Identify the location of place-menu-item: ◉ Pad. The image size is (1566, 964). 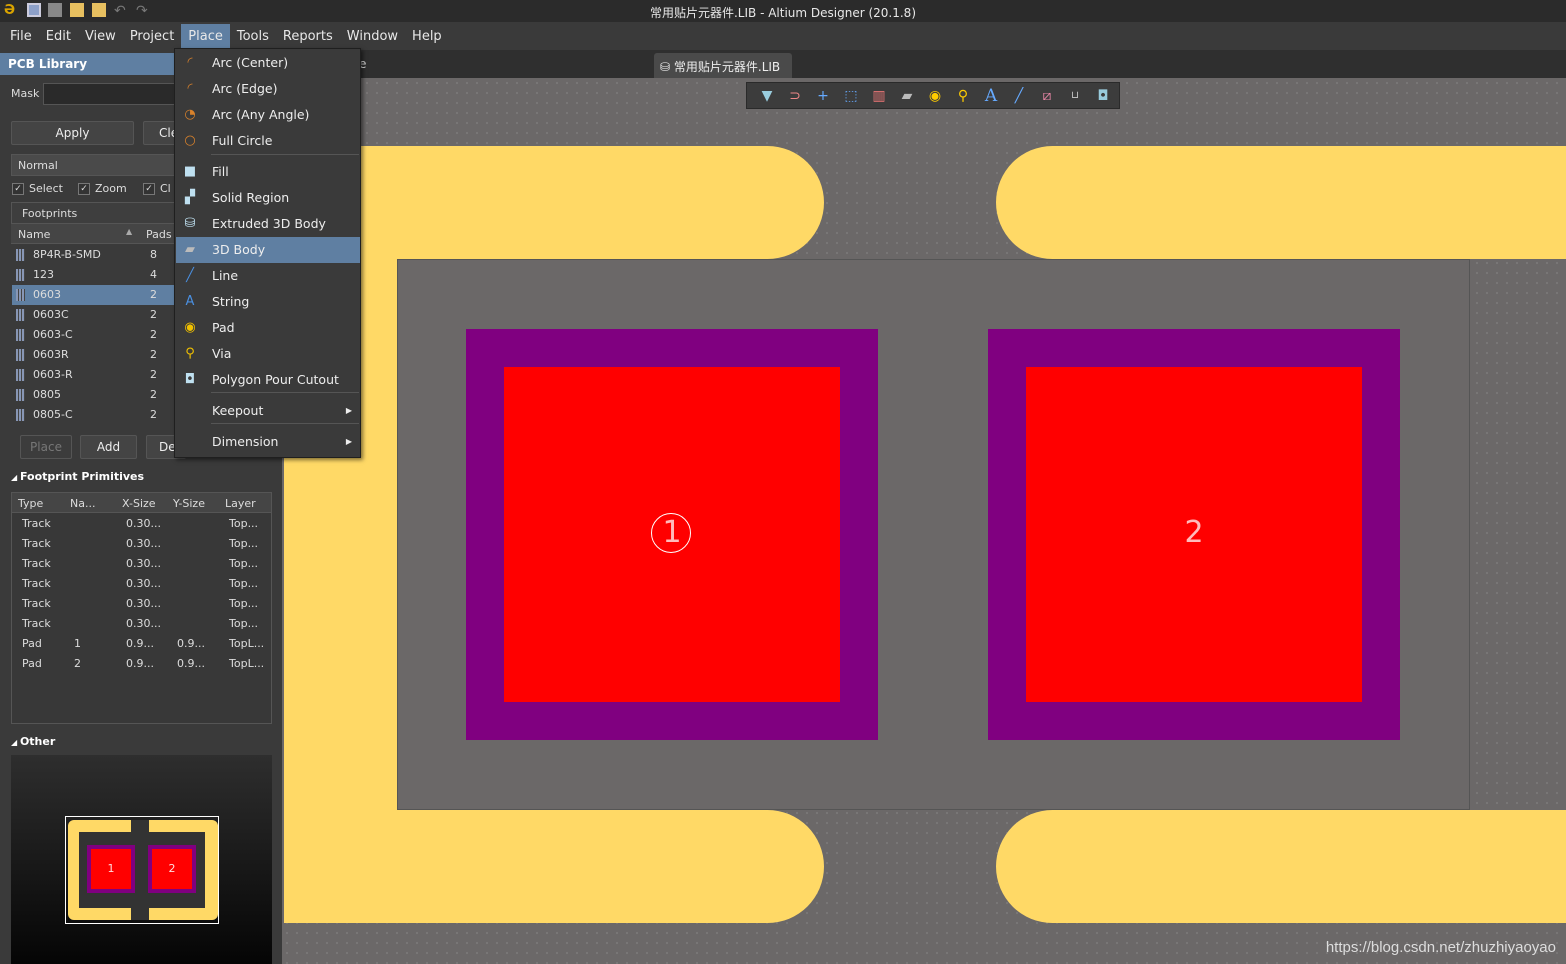
(268, 328).